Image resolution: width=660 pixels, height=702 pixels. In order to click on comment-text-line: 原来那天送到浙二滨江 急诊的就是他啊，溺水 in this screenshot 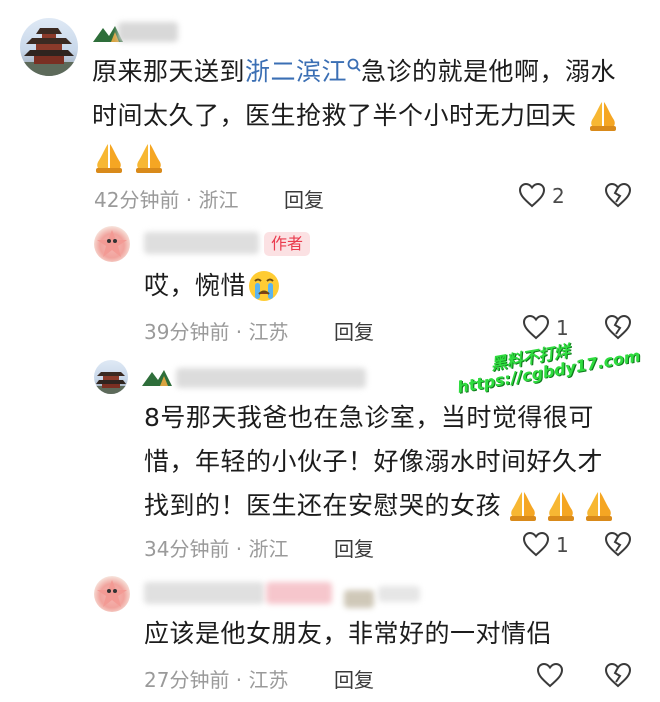, I will do `click(354, 72)`.